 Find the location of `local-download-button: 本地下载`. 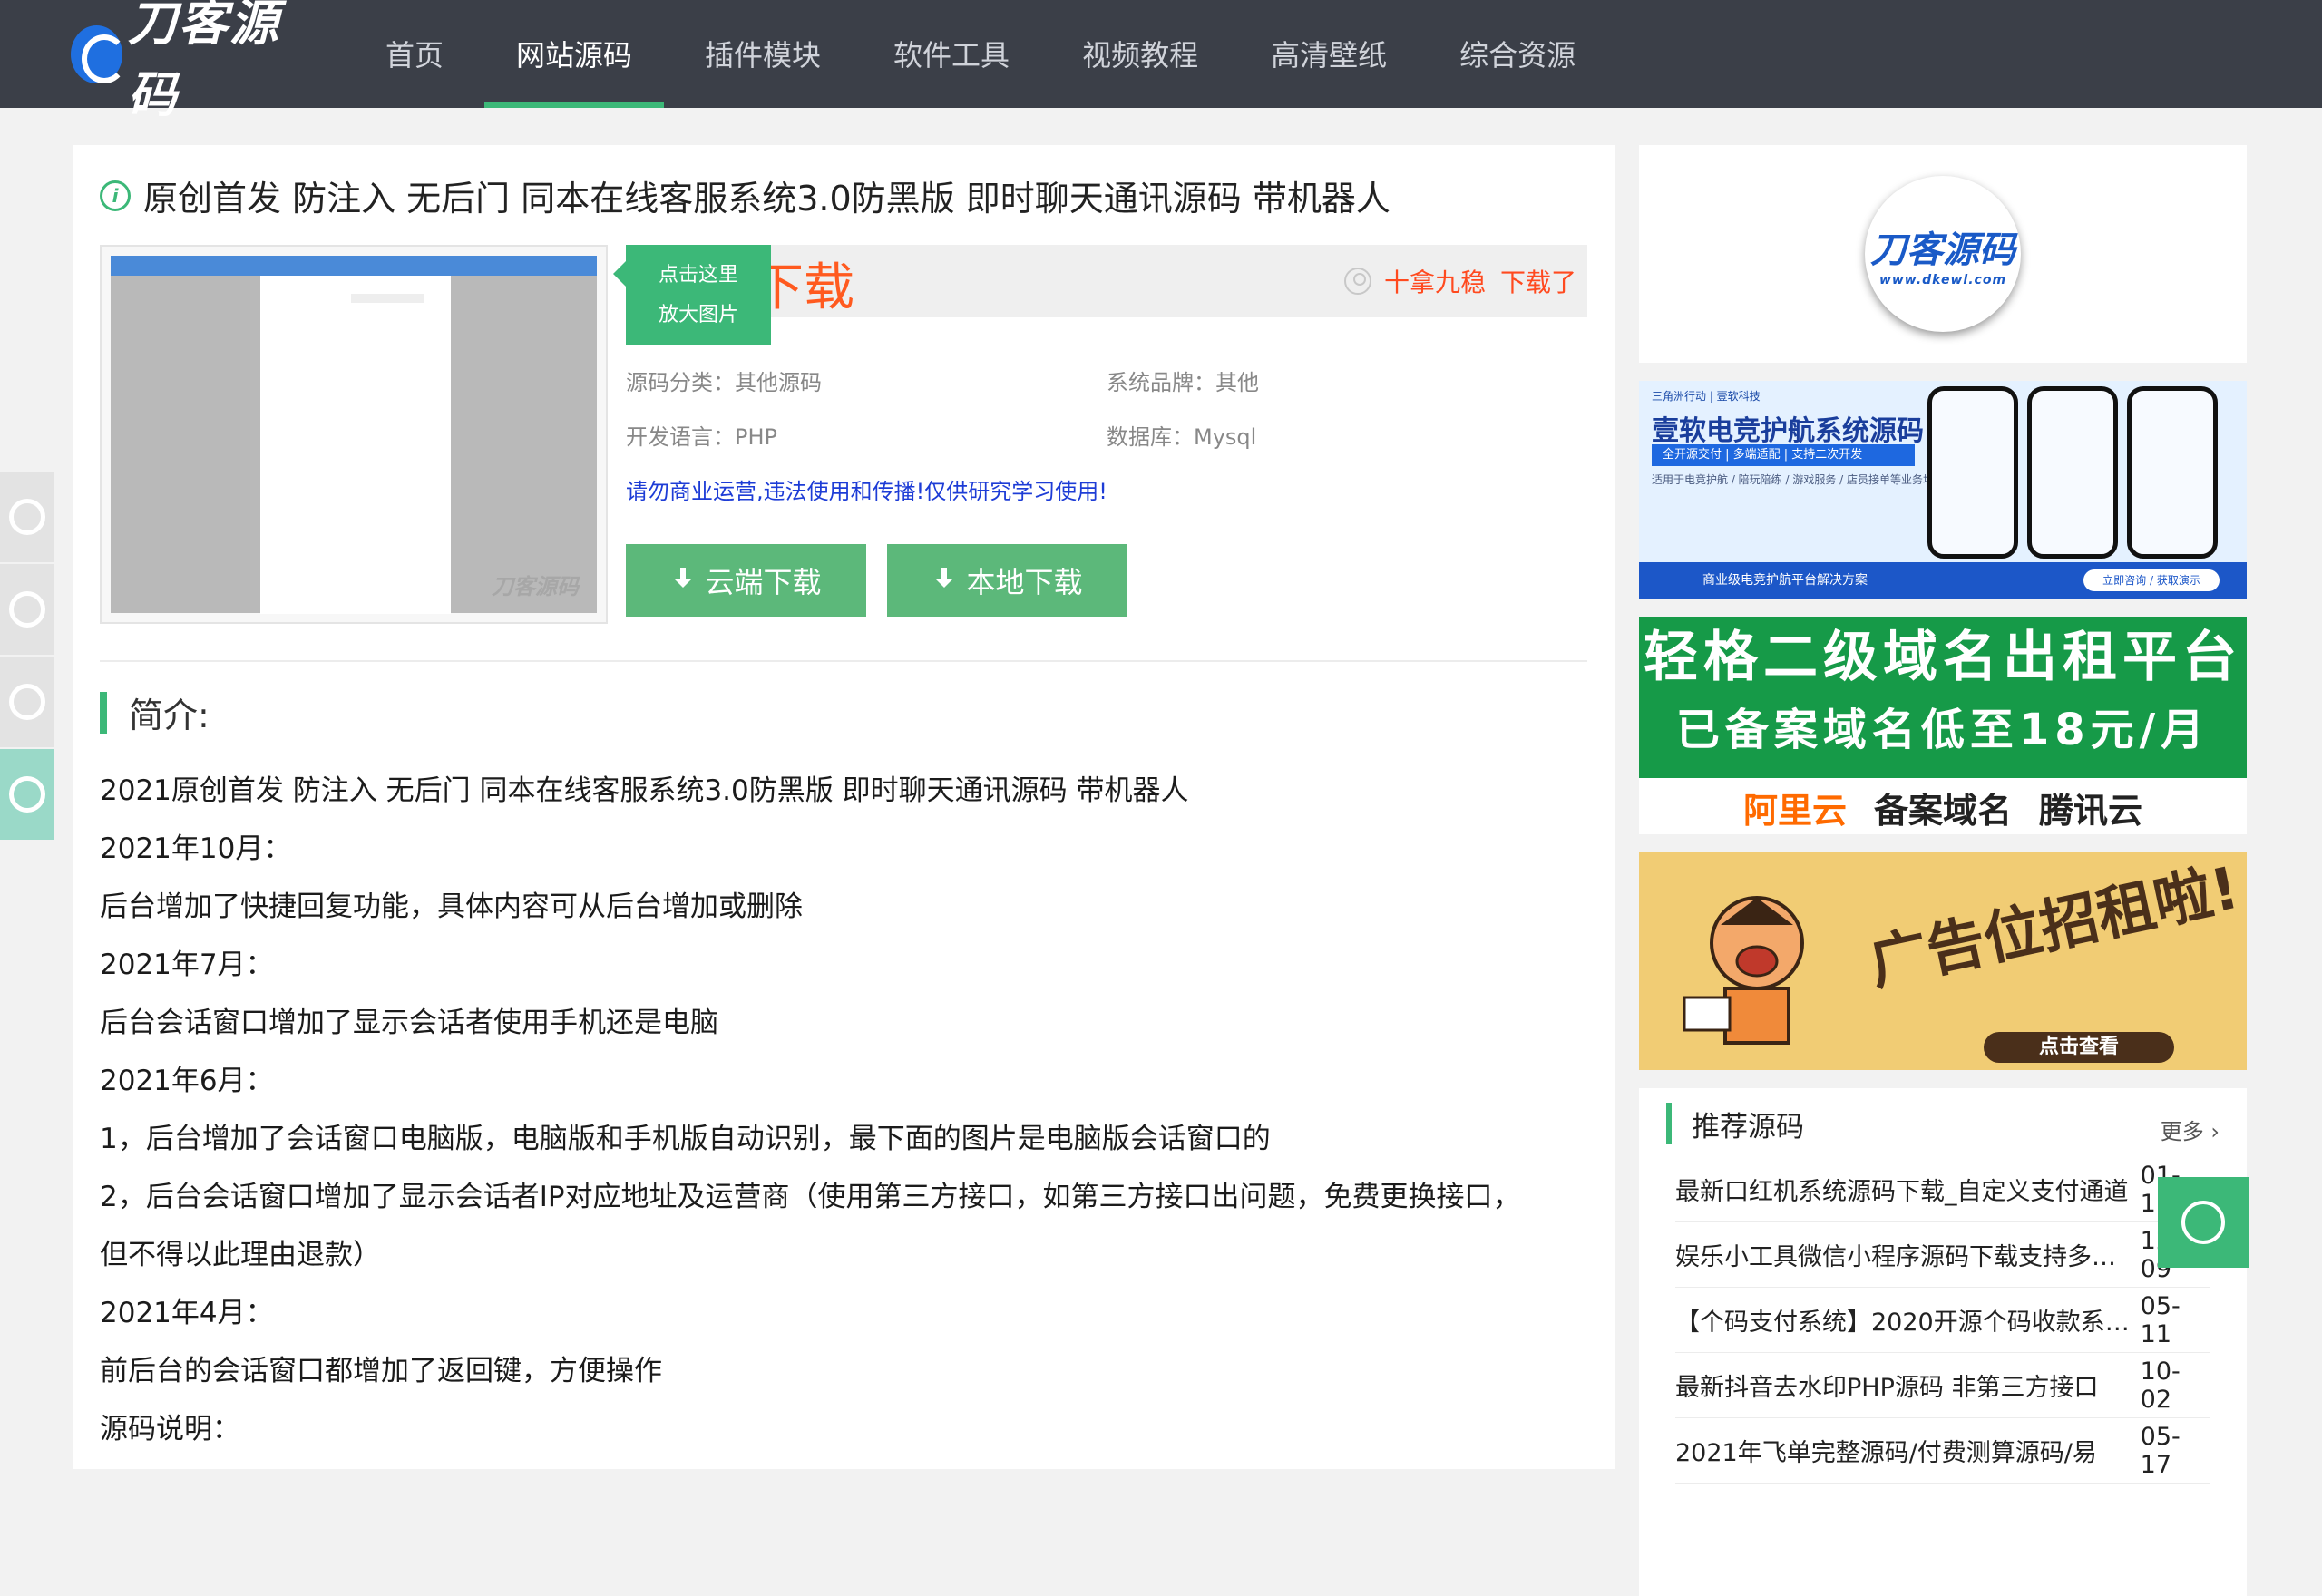

local-download-button: 本地下载 is located at coordinates (1007, 580).